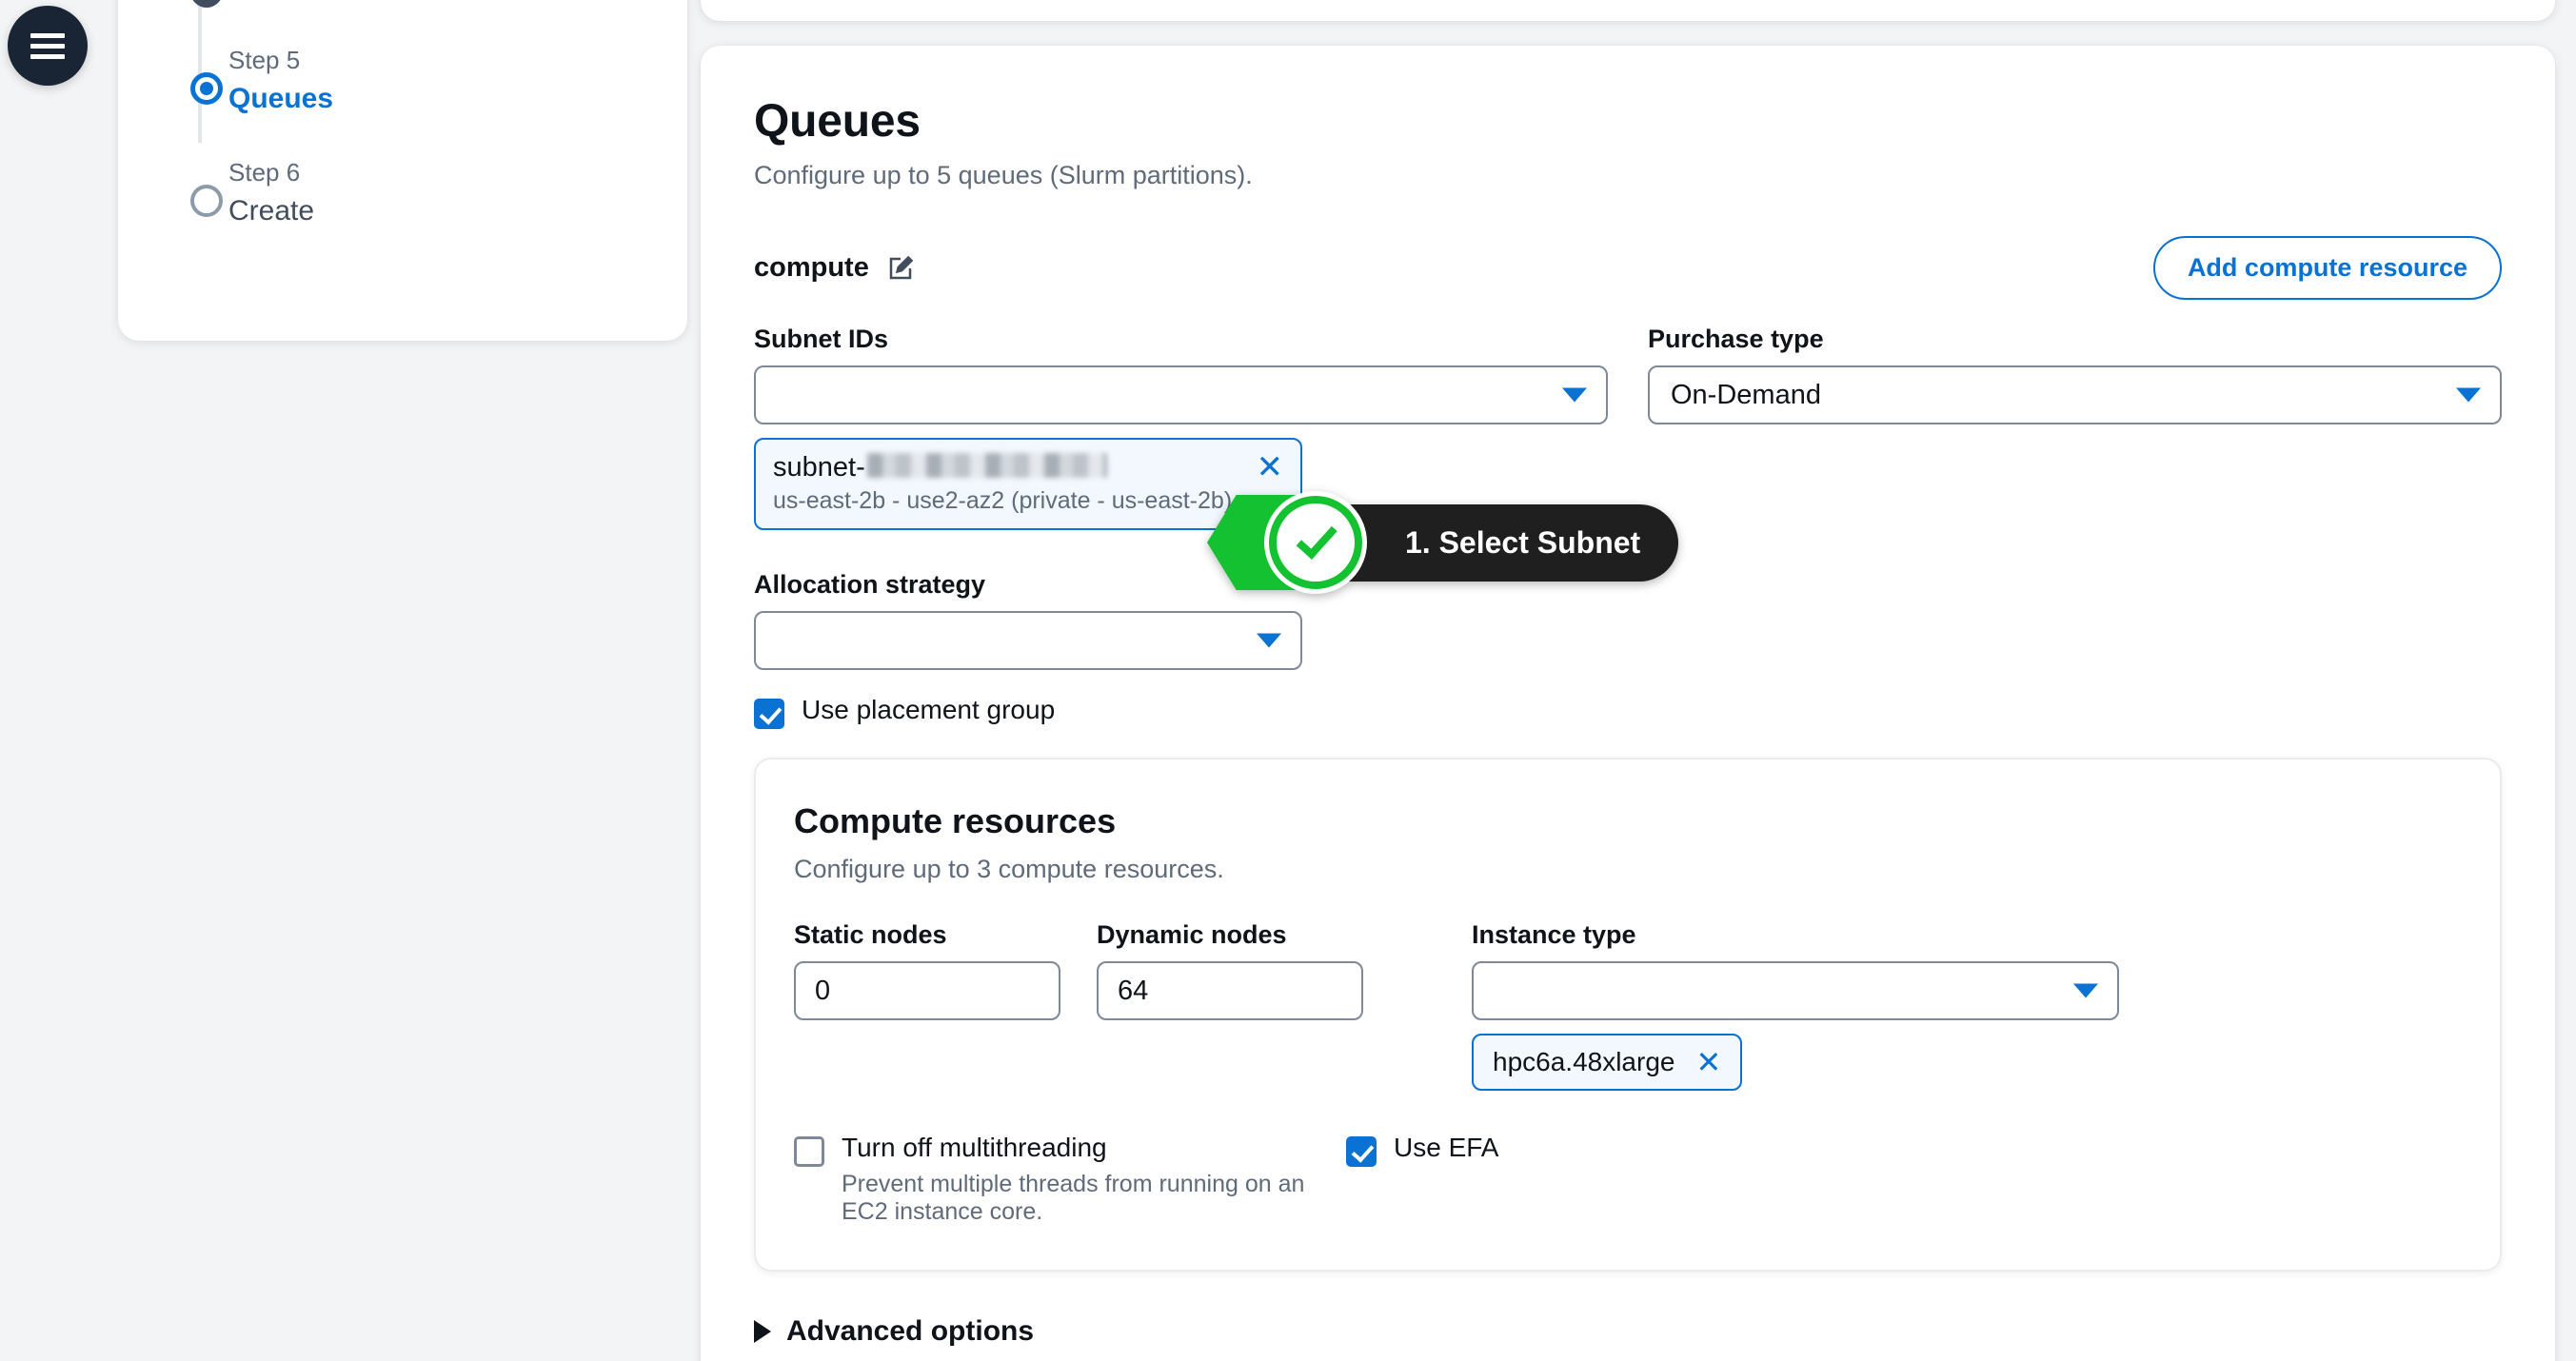  I want to click on sidebar-item-label-queues: Queues, so click(281, 98).